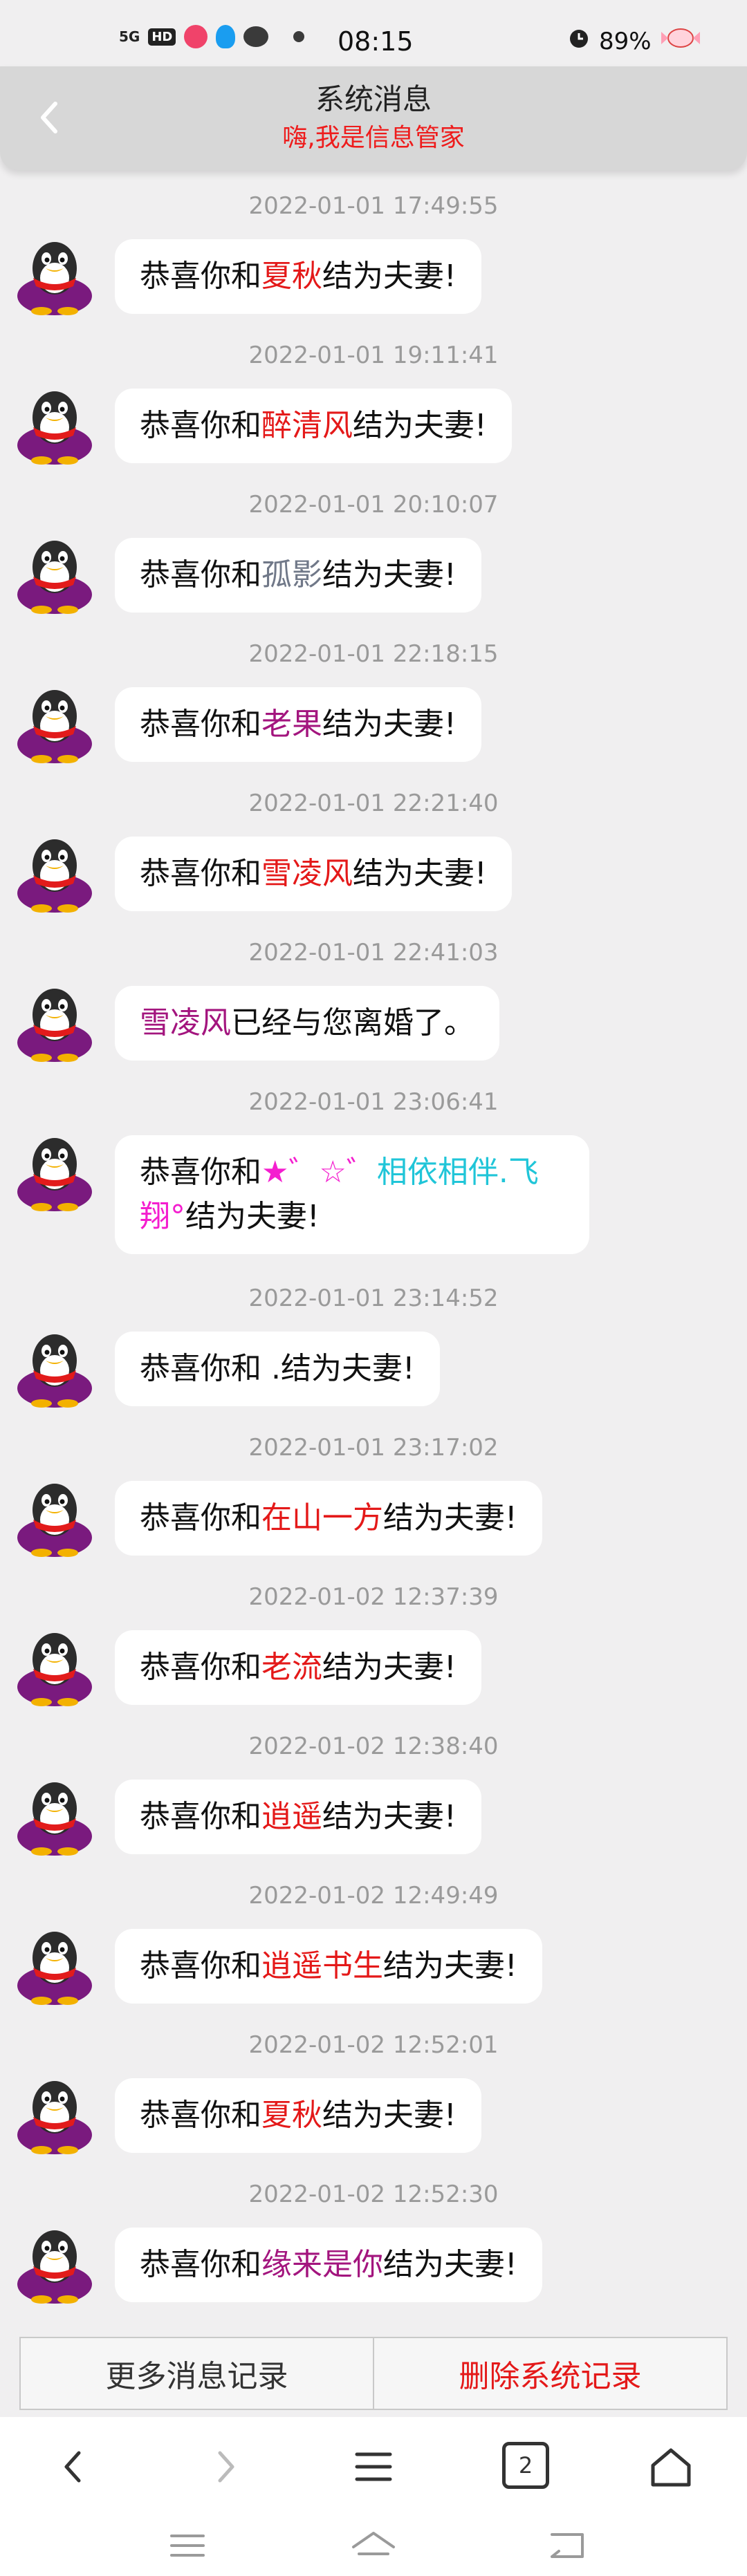 The height and width of the screenshot is (2576, 747). I want to click on status-right-icons: 89%, so click(634, 41).